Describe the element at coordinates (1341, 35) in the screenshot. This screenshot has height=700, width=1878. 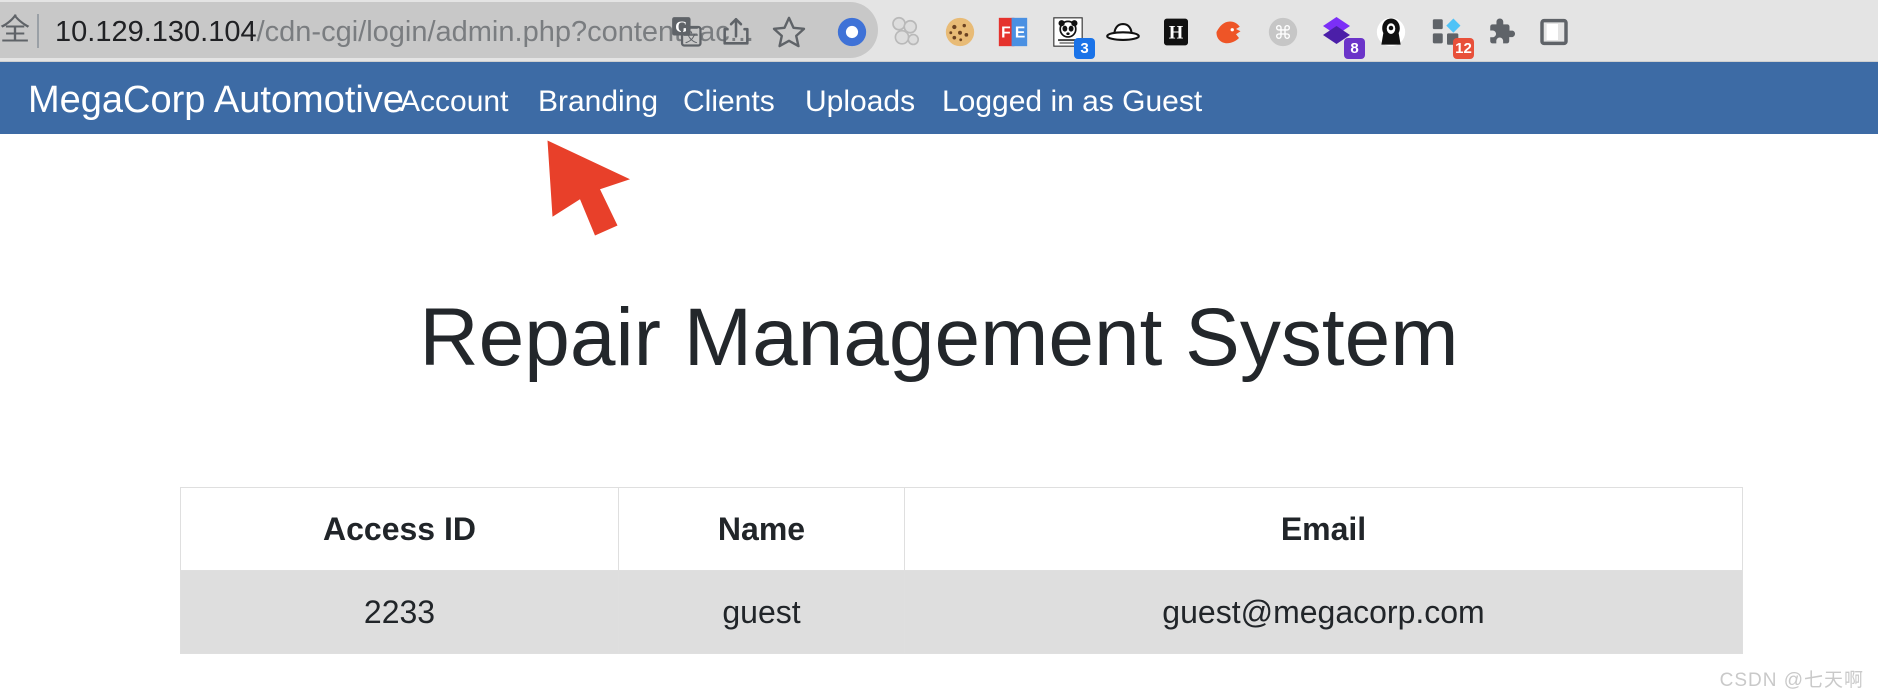
I see `purple-layers-extension-icon: 8` at that location.